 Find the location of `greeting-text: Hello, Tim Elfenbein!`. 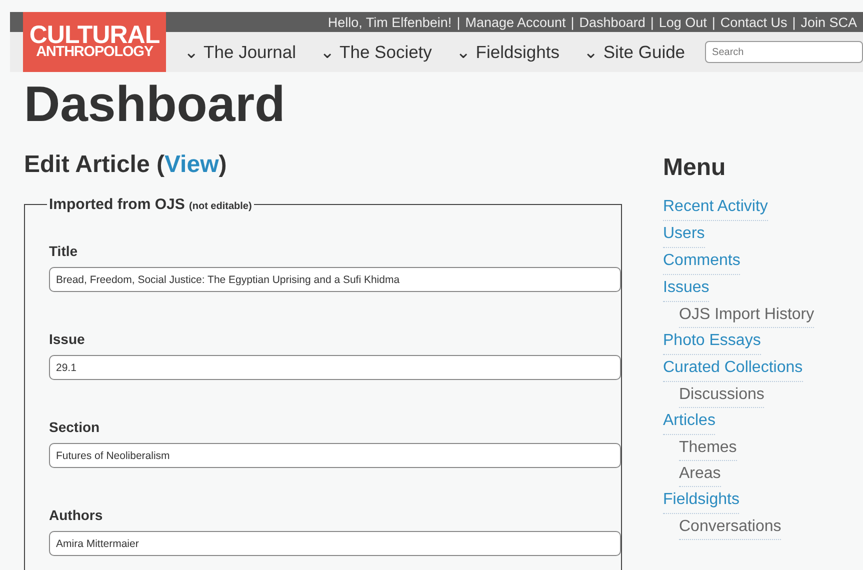

greeting-text: Hello, Tim Elfenbein! is located at coordinates (390, 22).